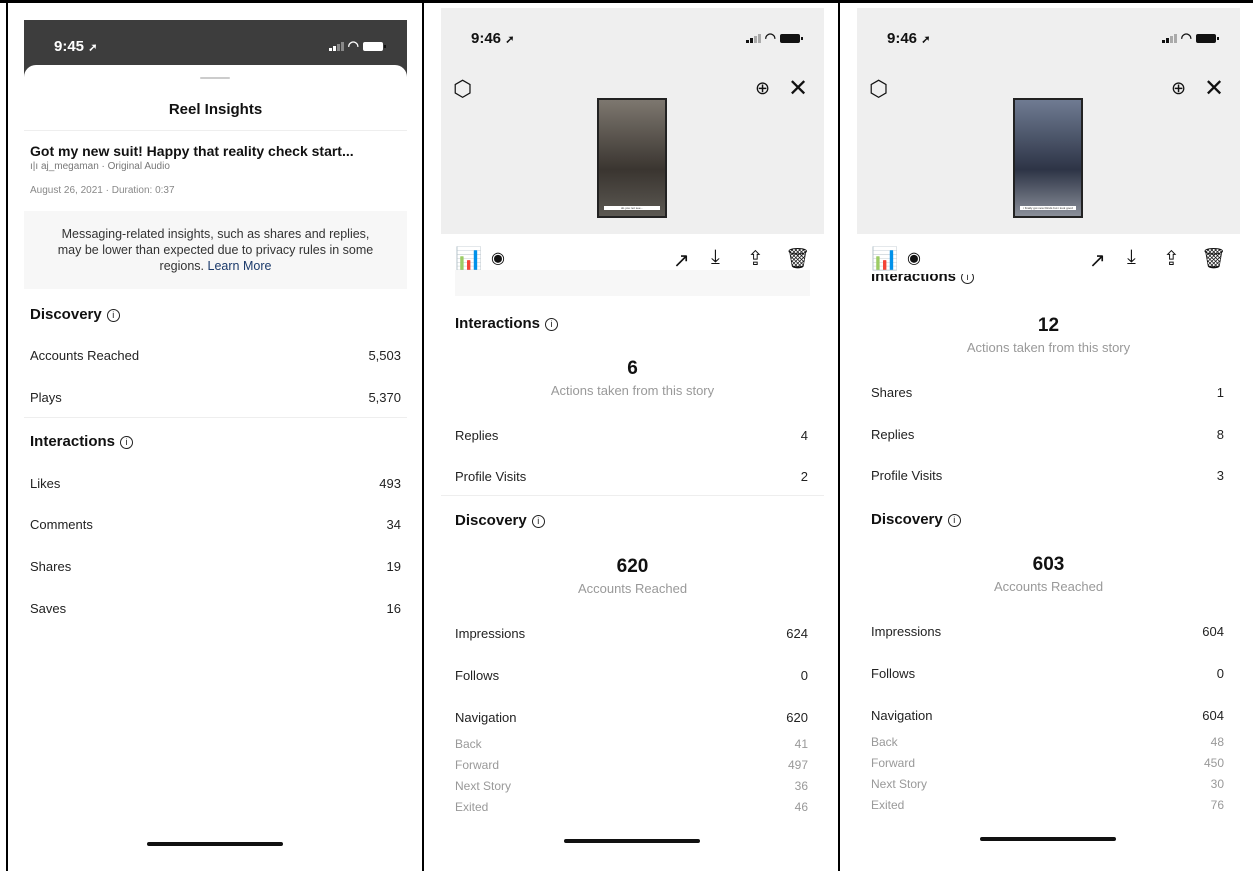 Image resolution: width=1253 pixels, height=871 pixels. Describe the element at coordinates (215, 109) in the screenshot. I see `sheet-title: Reel Insights` at that location.